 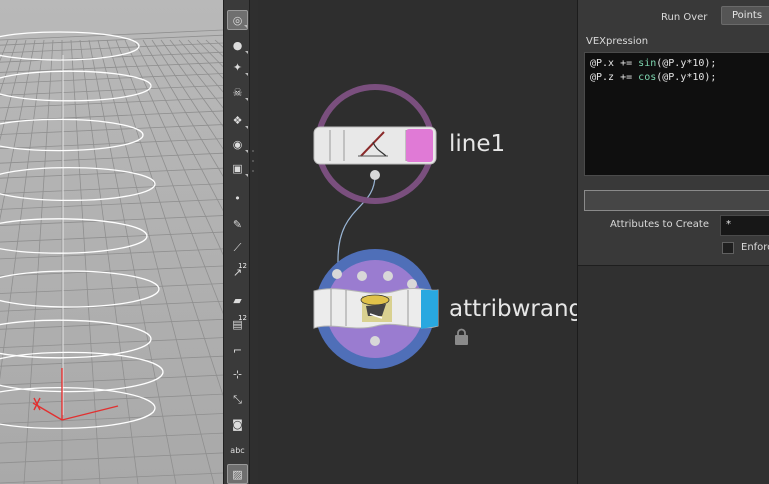 I want to click on cowboy-wrangler-icon, so click(x=376, y=308).